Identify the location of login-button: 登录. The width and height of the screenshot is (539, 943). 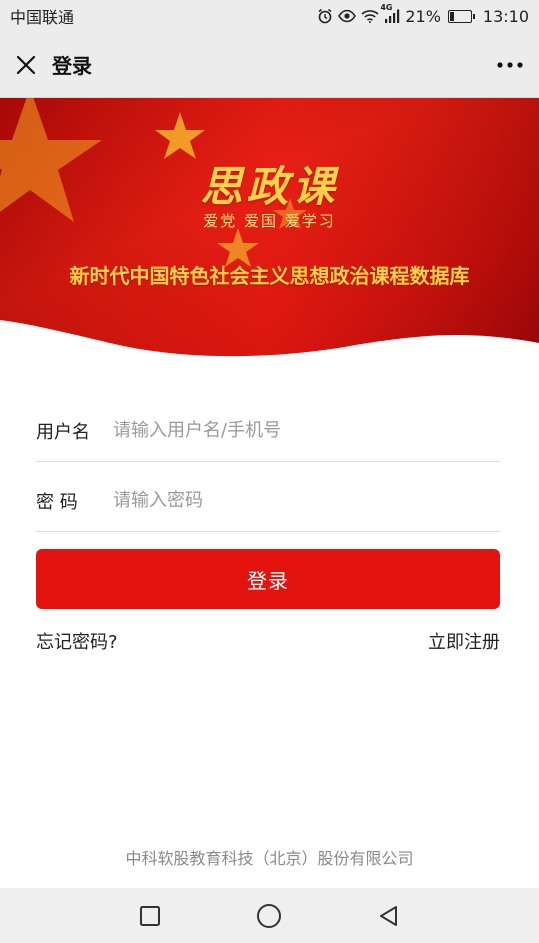
(268, 579).